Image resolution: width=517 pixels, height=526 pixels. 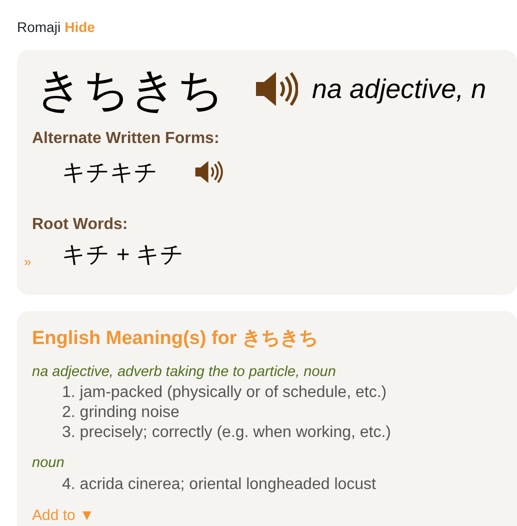 I want to click on meaning-item: 2. grinding noise, so click(x=120, y=413).